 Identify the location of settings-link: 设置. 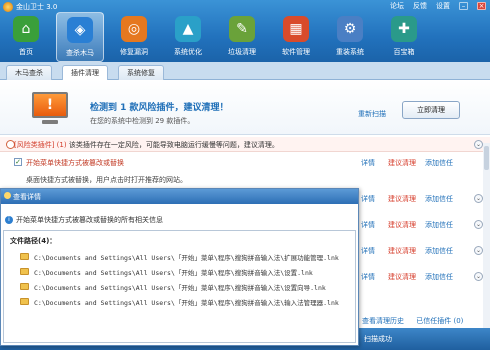
(443, 6).